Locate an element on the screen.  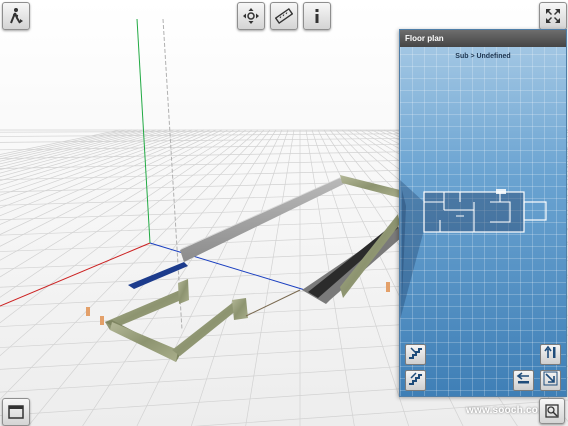
panel-toggle-button is located at coordinates (16, 412).